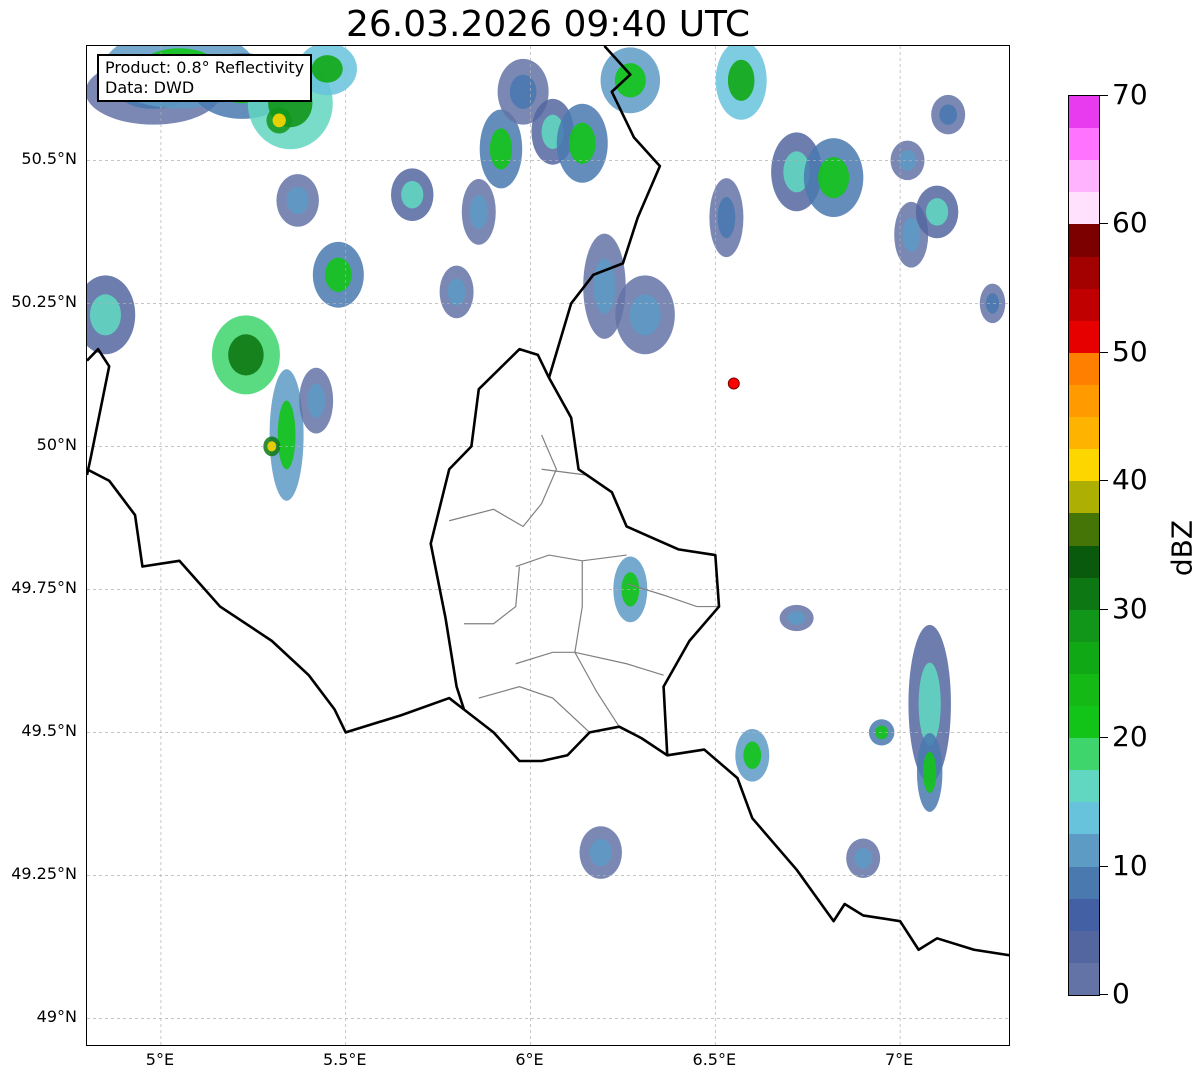 This screenshot has width=1202, height=1081. I want to click on lat-tick-label: 49°N, so click(56, 1017).